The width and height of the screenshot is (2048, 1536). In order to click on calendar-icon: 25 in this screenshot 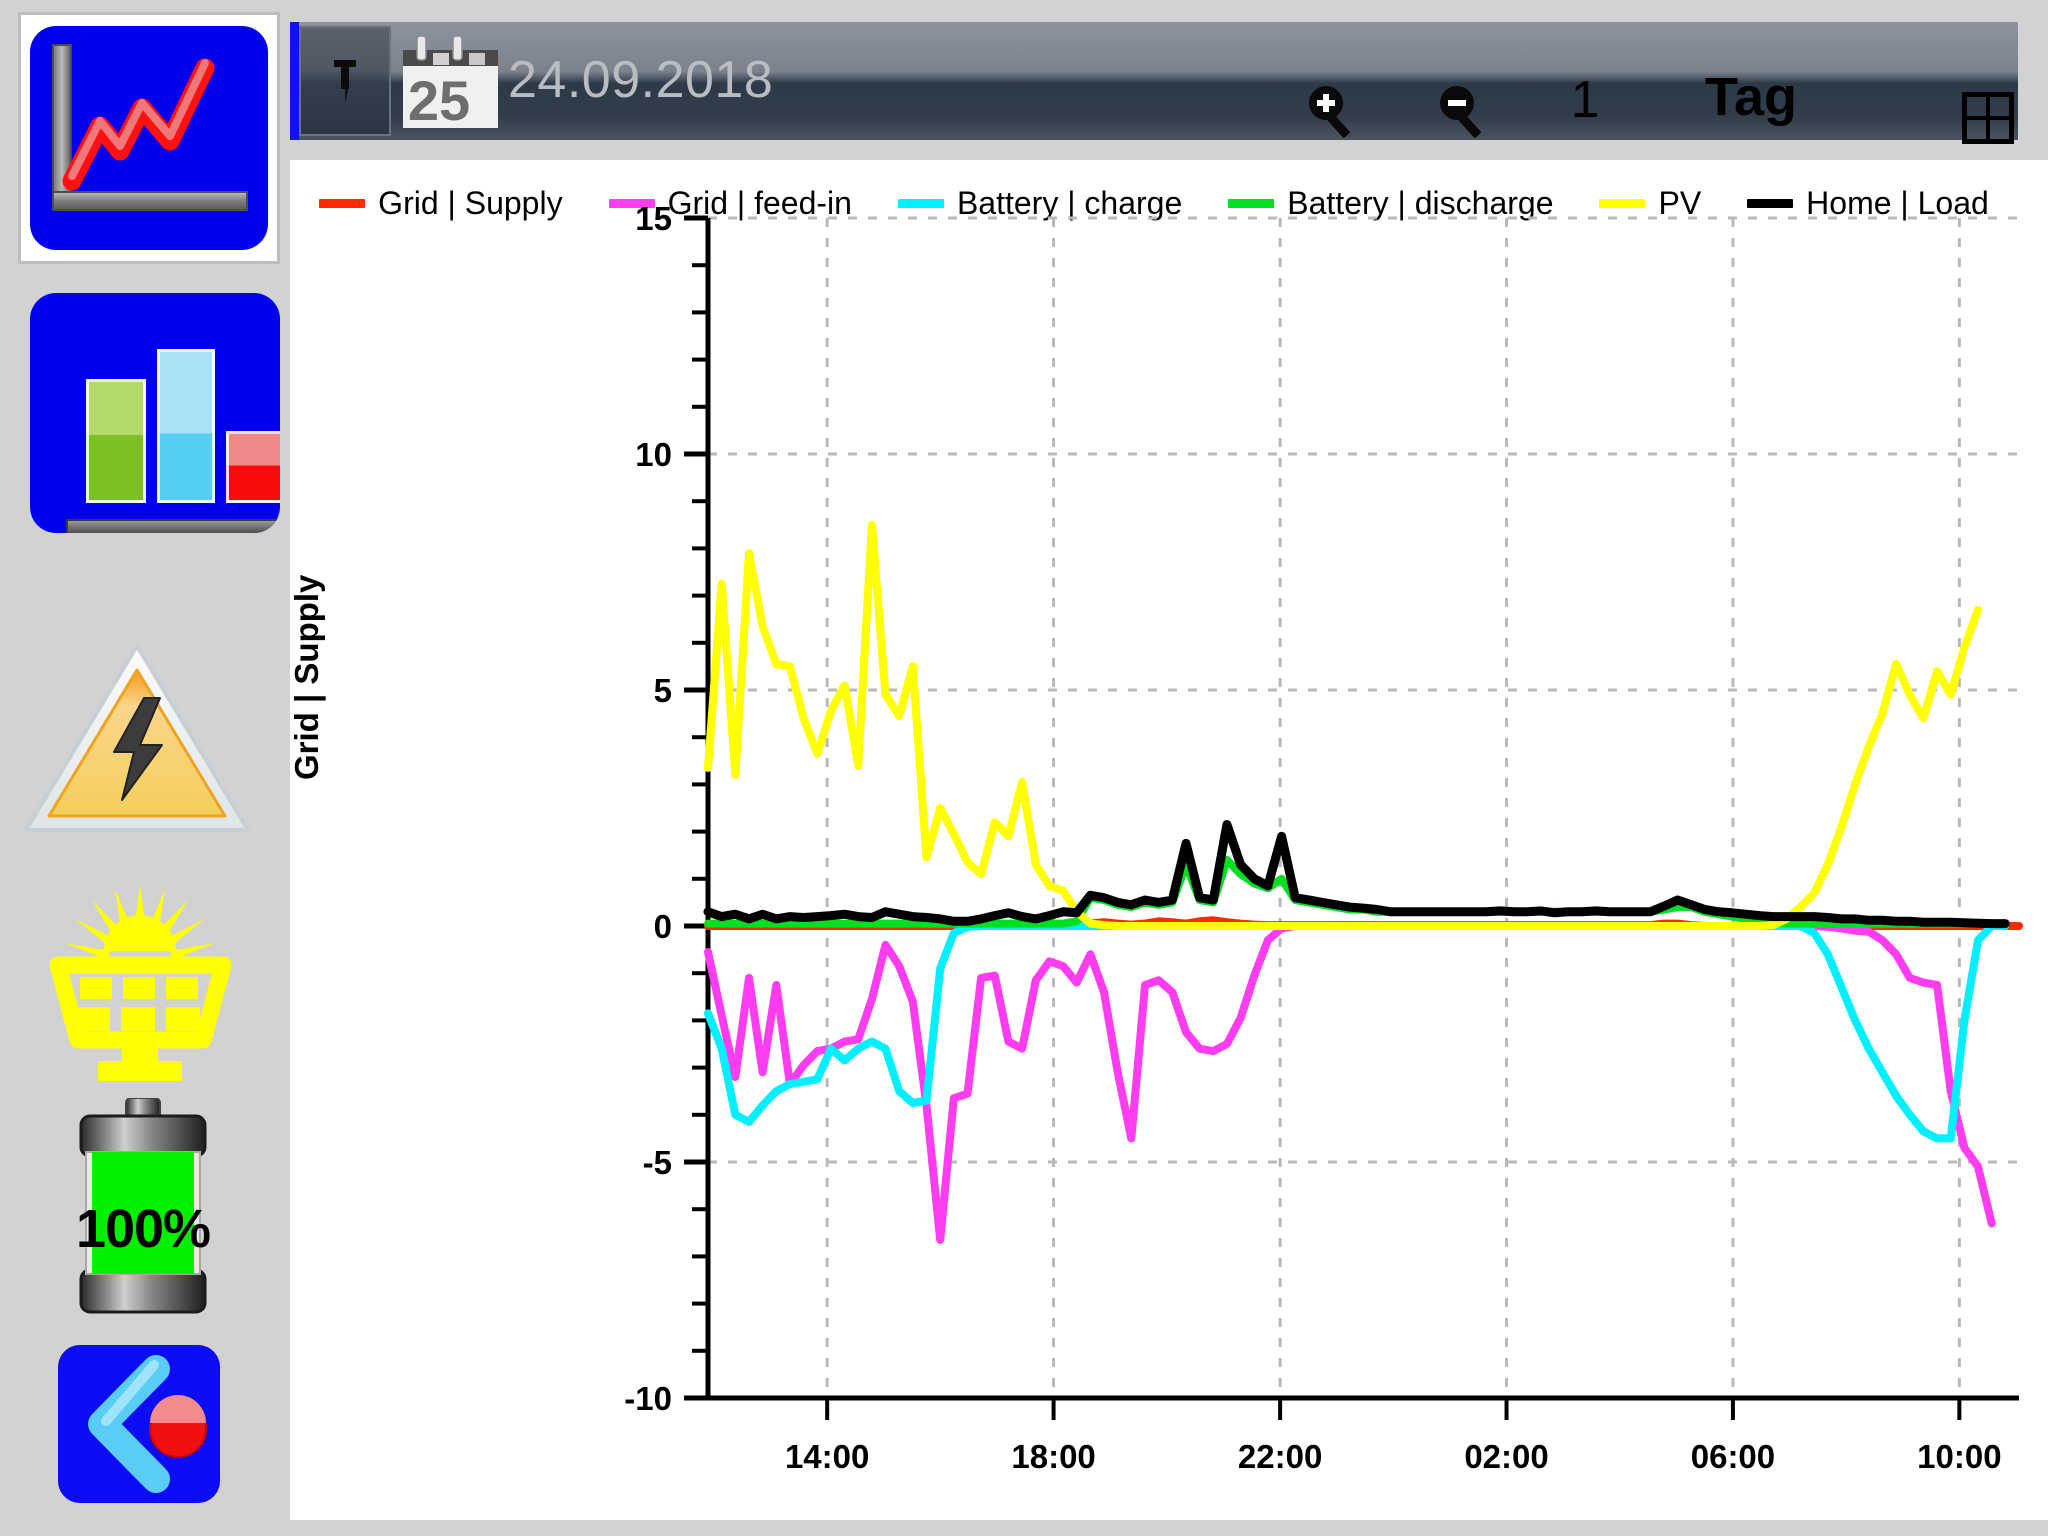, I will do `click(450, 82)`.